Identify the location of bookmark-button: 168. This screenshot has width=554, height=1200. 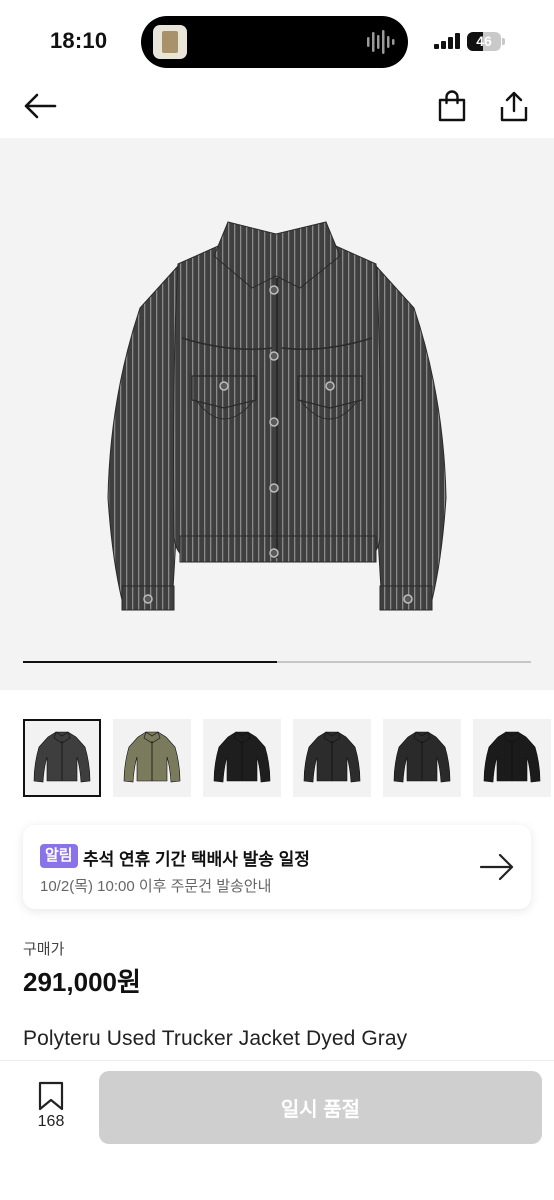
(51, 1109).